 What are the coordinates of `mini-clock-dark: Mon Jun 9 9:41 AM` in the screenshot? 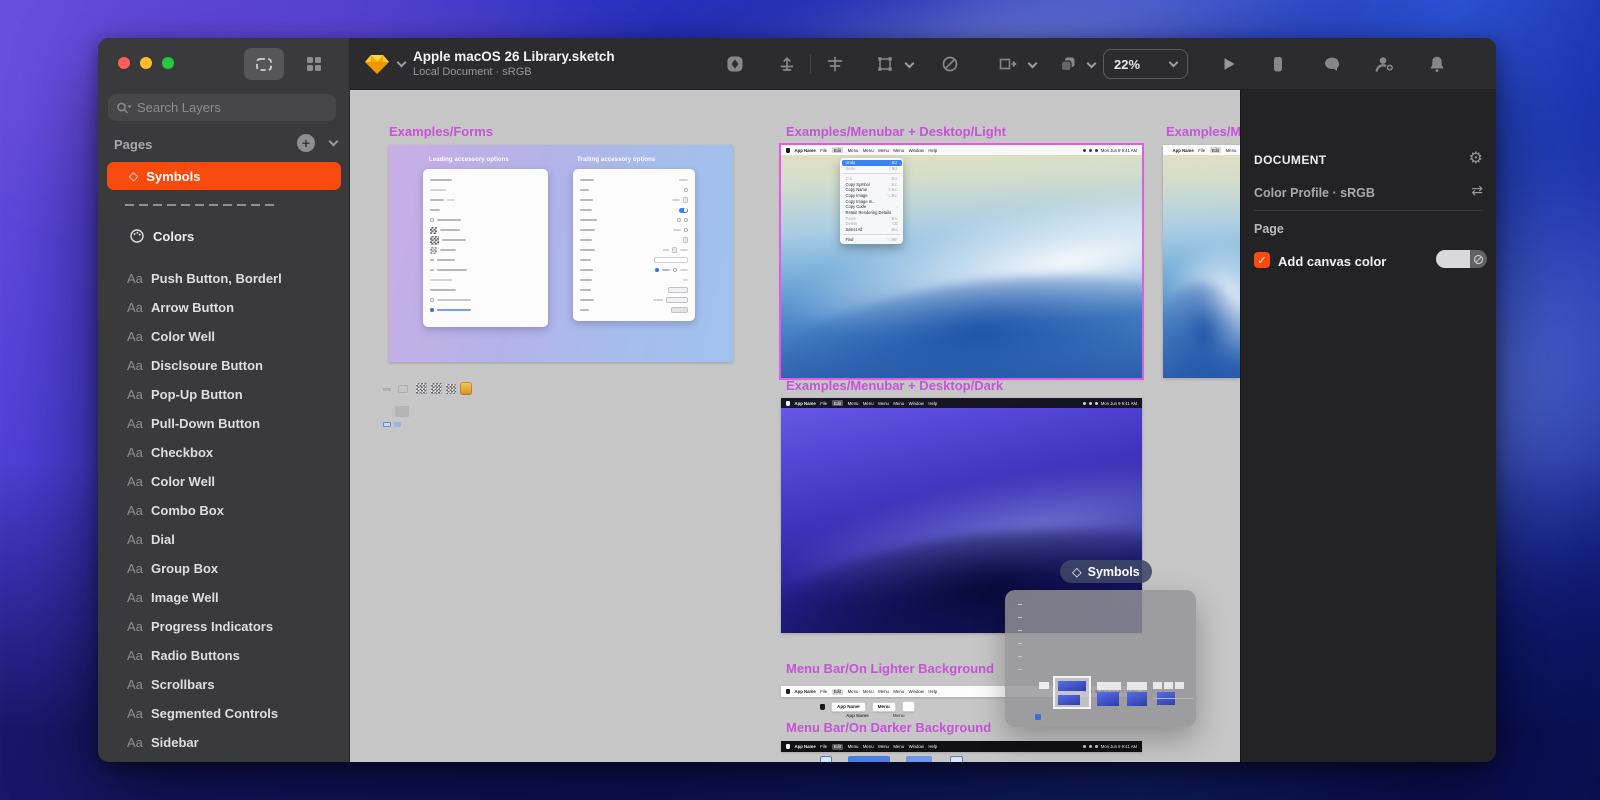 It's located at (1118, 403).